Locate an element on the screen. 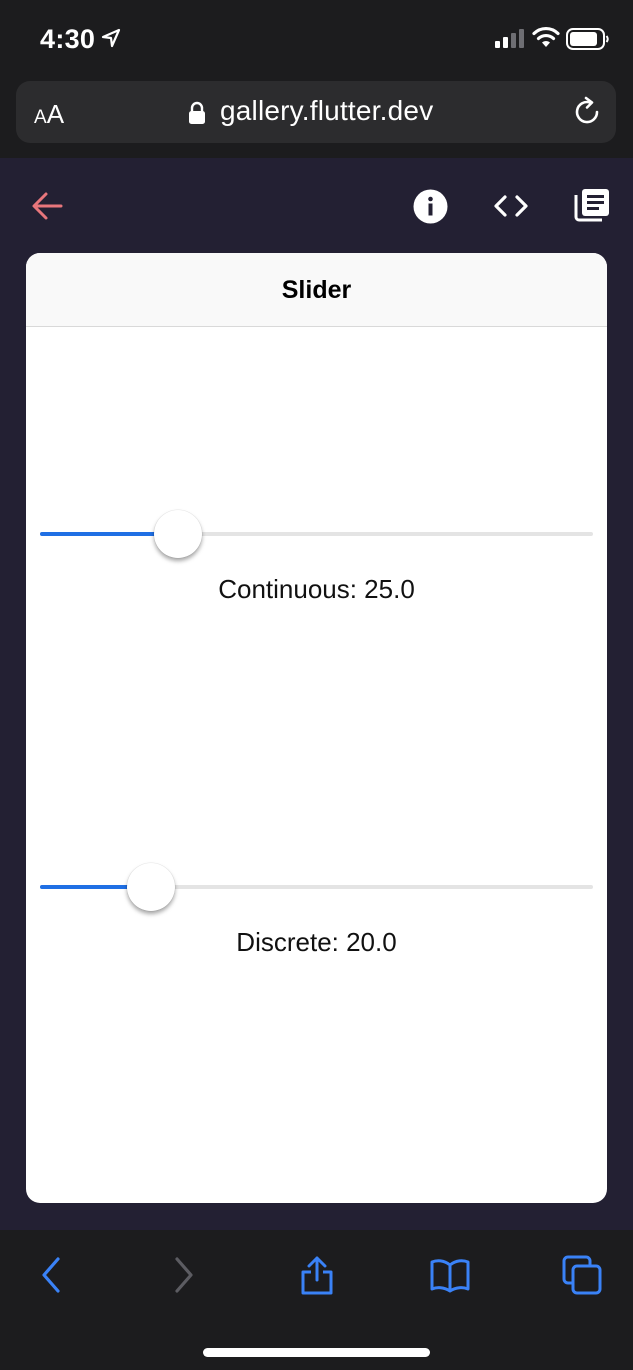 The height and width of the screenshot is (1370, 633). forward-icon is located at coordinates (183, 1275).